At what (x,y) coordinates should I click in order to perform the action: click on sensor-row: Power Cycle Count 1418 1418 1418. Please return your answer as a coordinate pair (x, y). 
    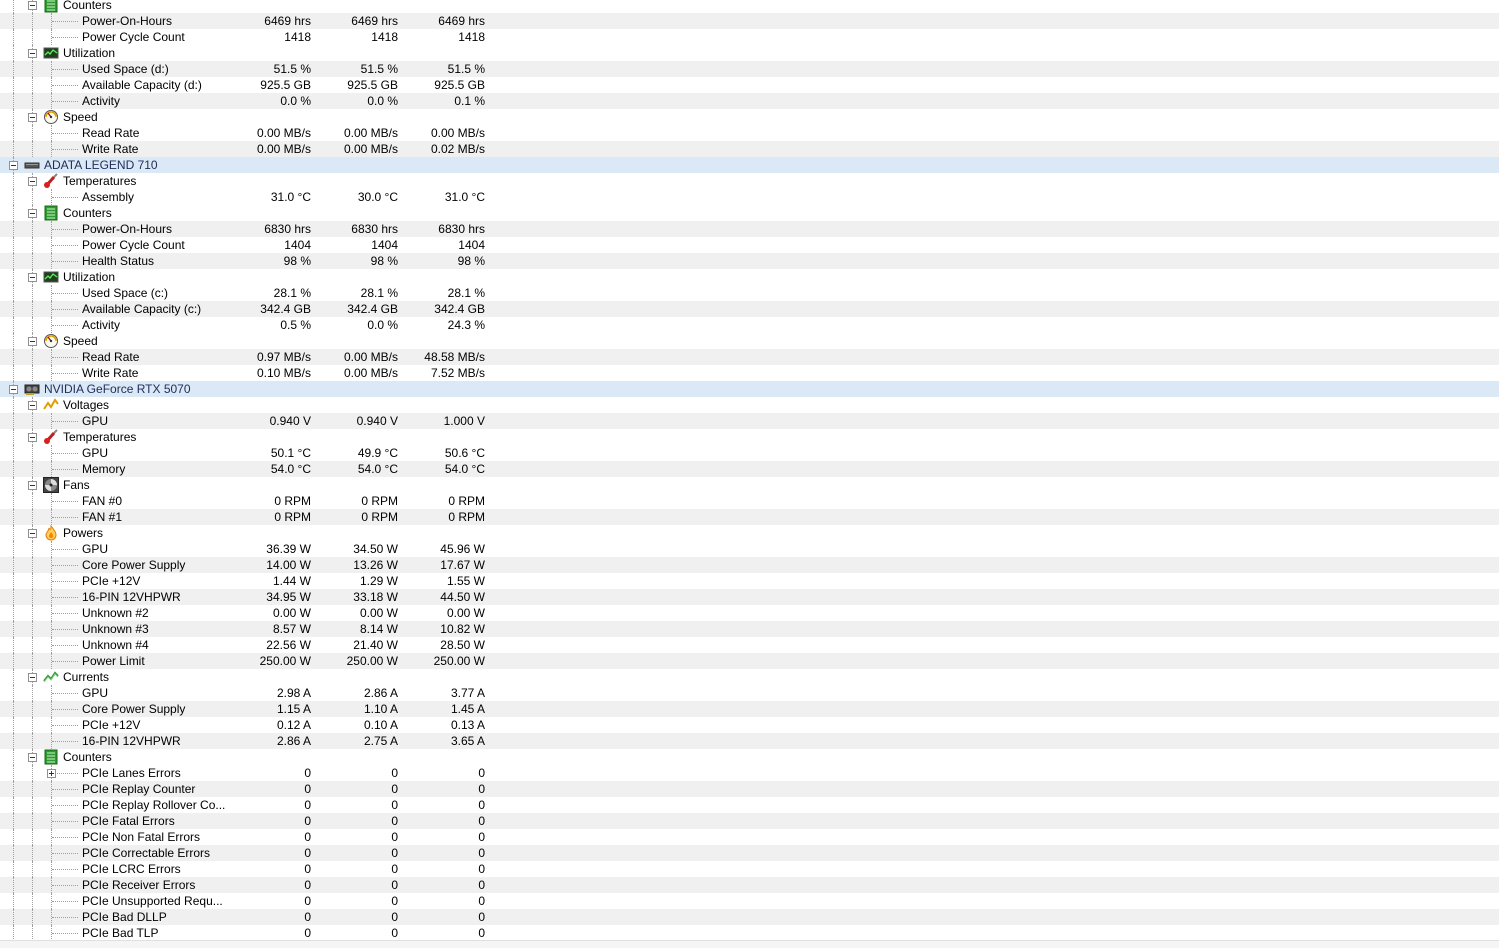
    Looking at the image, I should click on (749, 37).